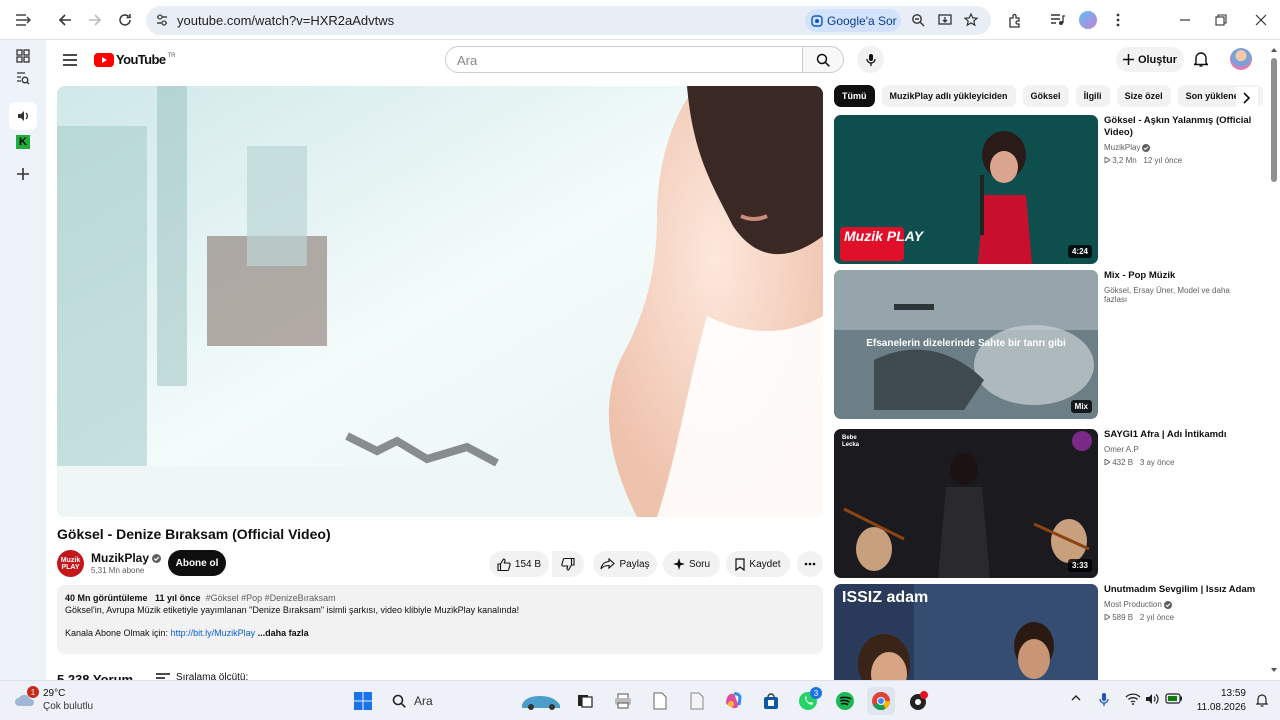 The image size is (1280, 720). Describe the element at coordinates (1247, 98) in the screenshot. I see `chips-next-button` at that location.